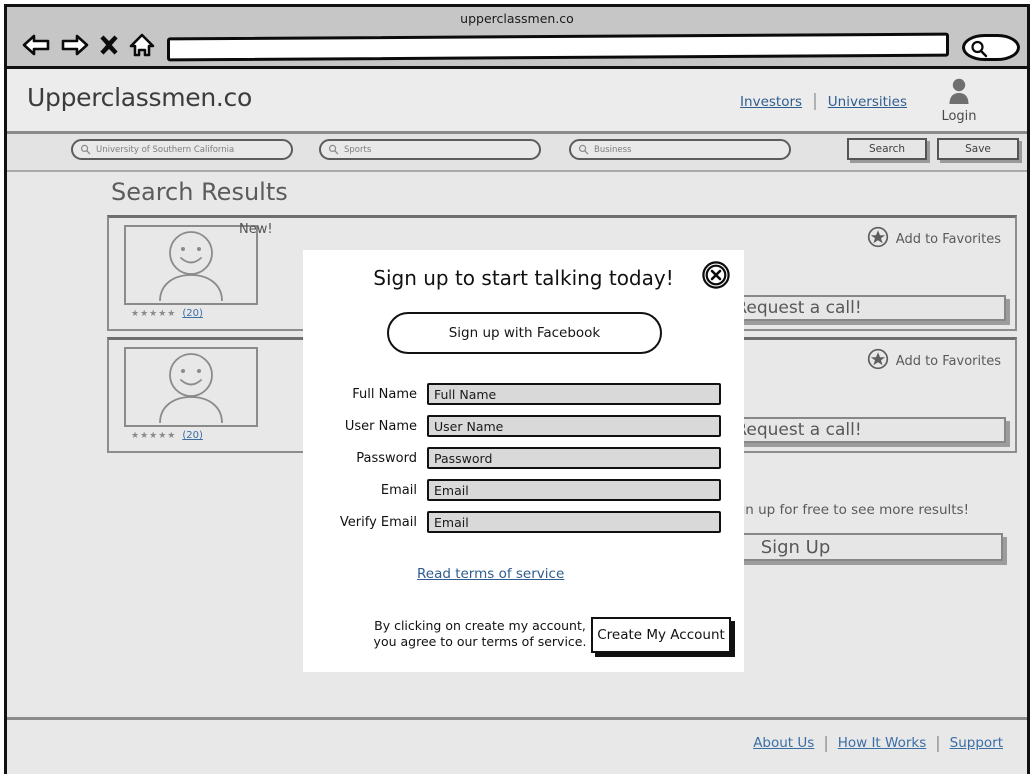  Describe the element at coordinates (358, 149) in the screenshot. I see `search-field-interest-value: Sports` at that location.